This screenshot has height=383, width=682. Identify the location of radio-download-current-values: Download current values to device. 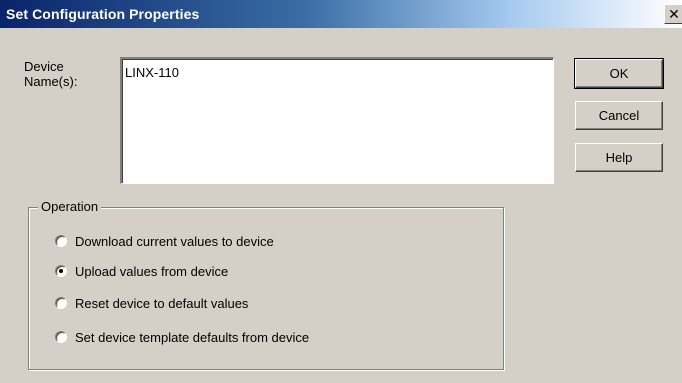
(164, 241).